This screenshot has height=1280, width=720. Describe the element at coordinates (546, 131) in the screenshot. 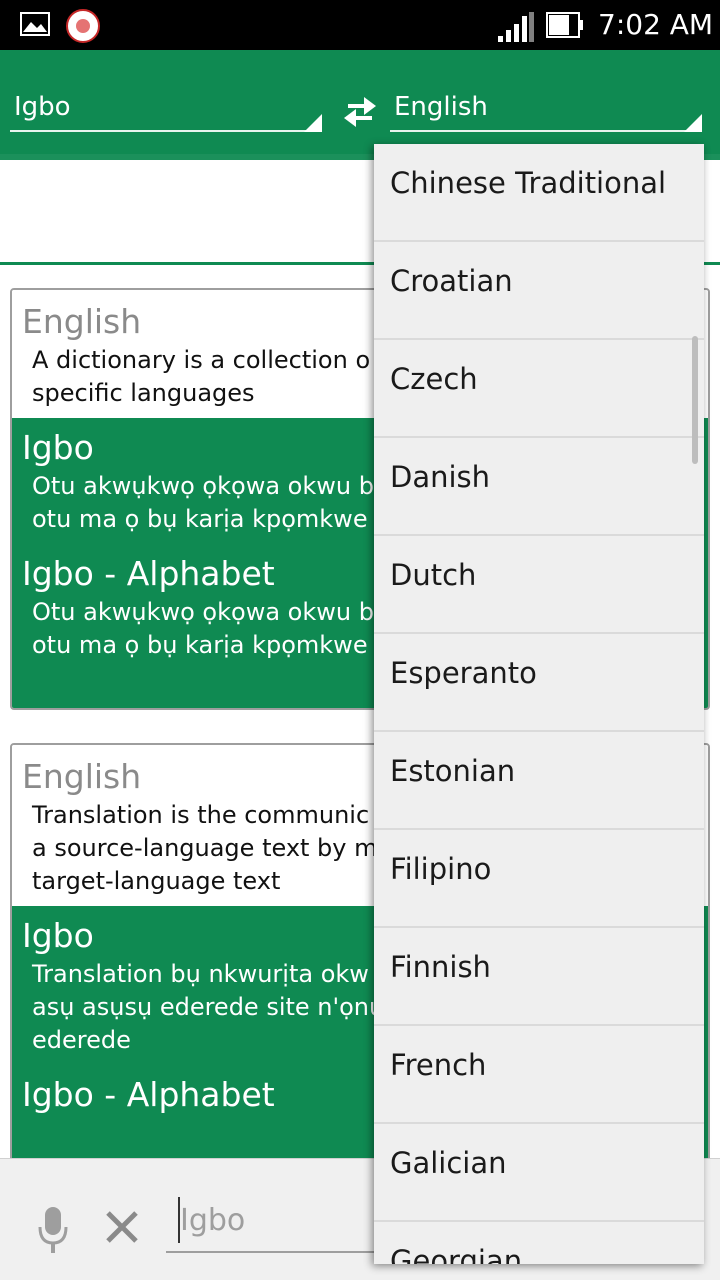

I see `target-language-underline` at that location.